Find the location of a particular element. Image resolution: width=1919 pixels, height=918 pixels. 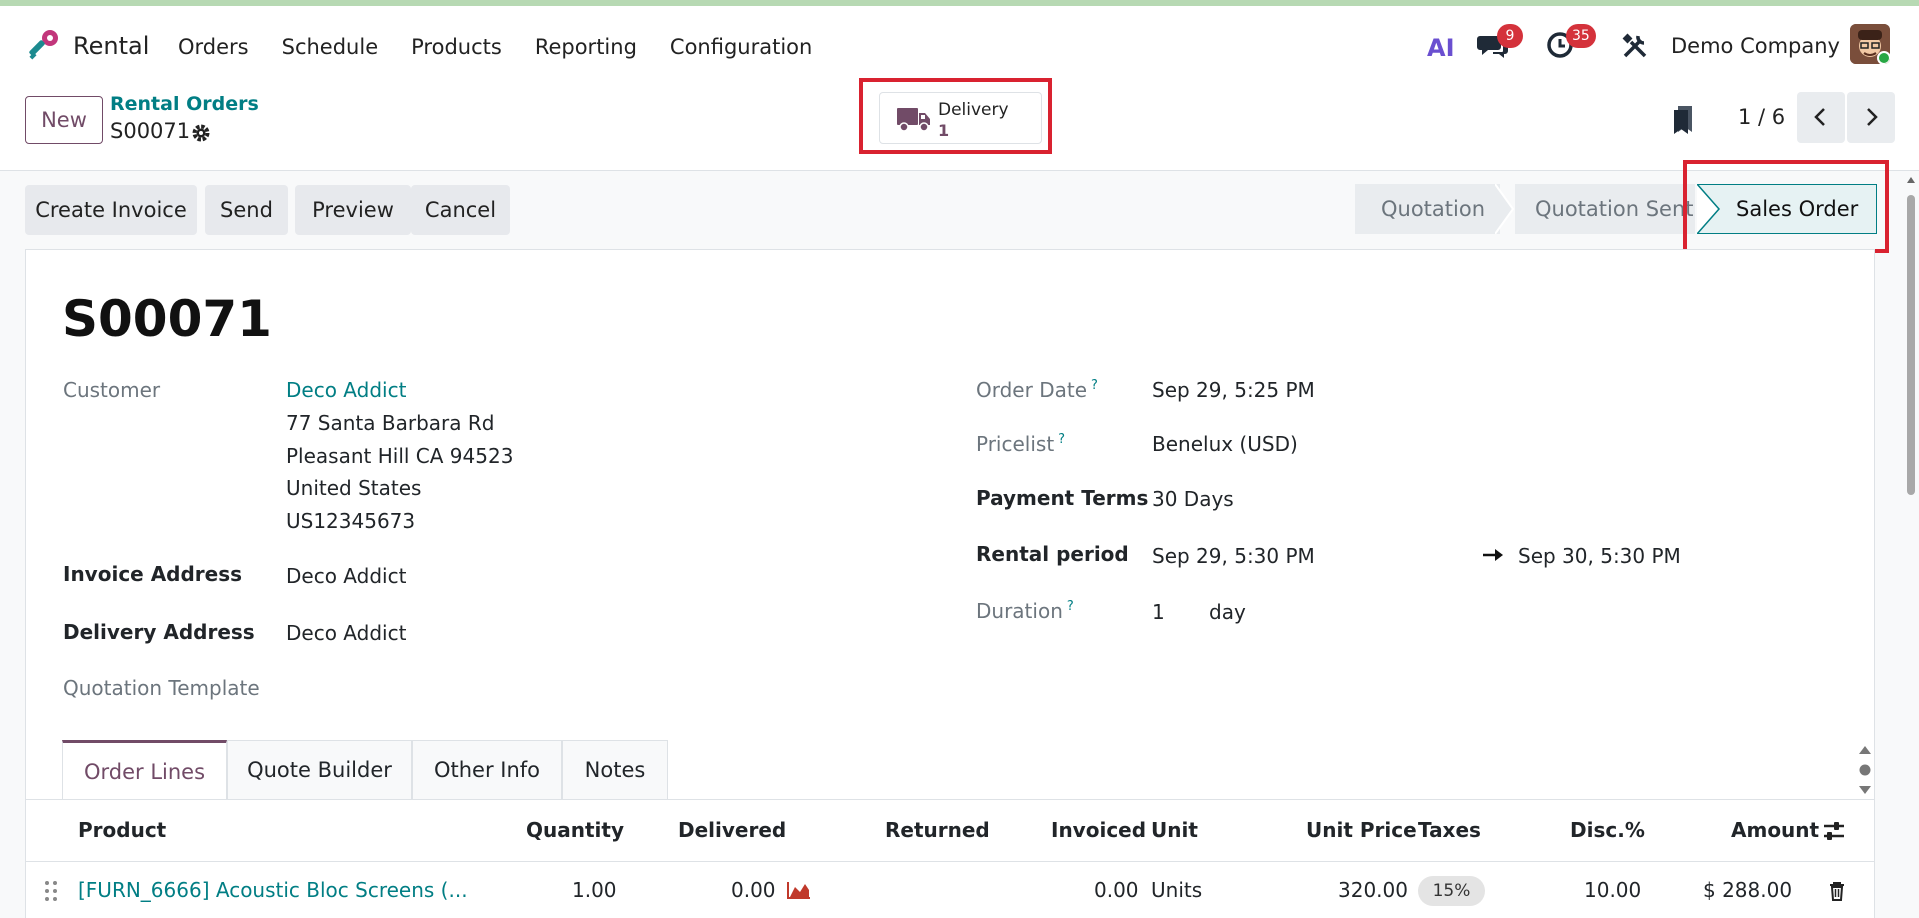

menu-schedule: Schedule is located at coordinates (330, 47).